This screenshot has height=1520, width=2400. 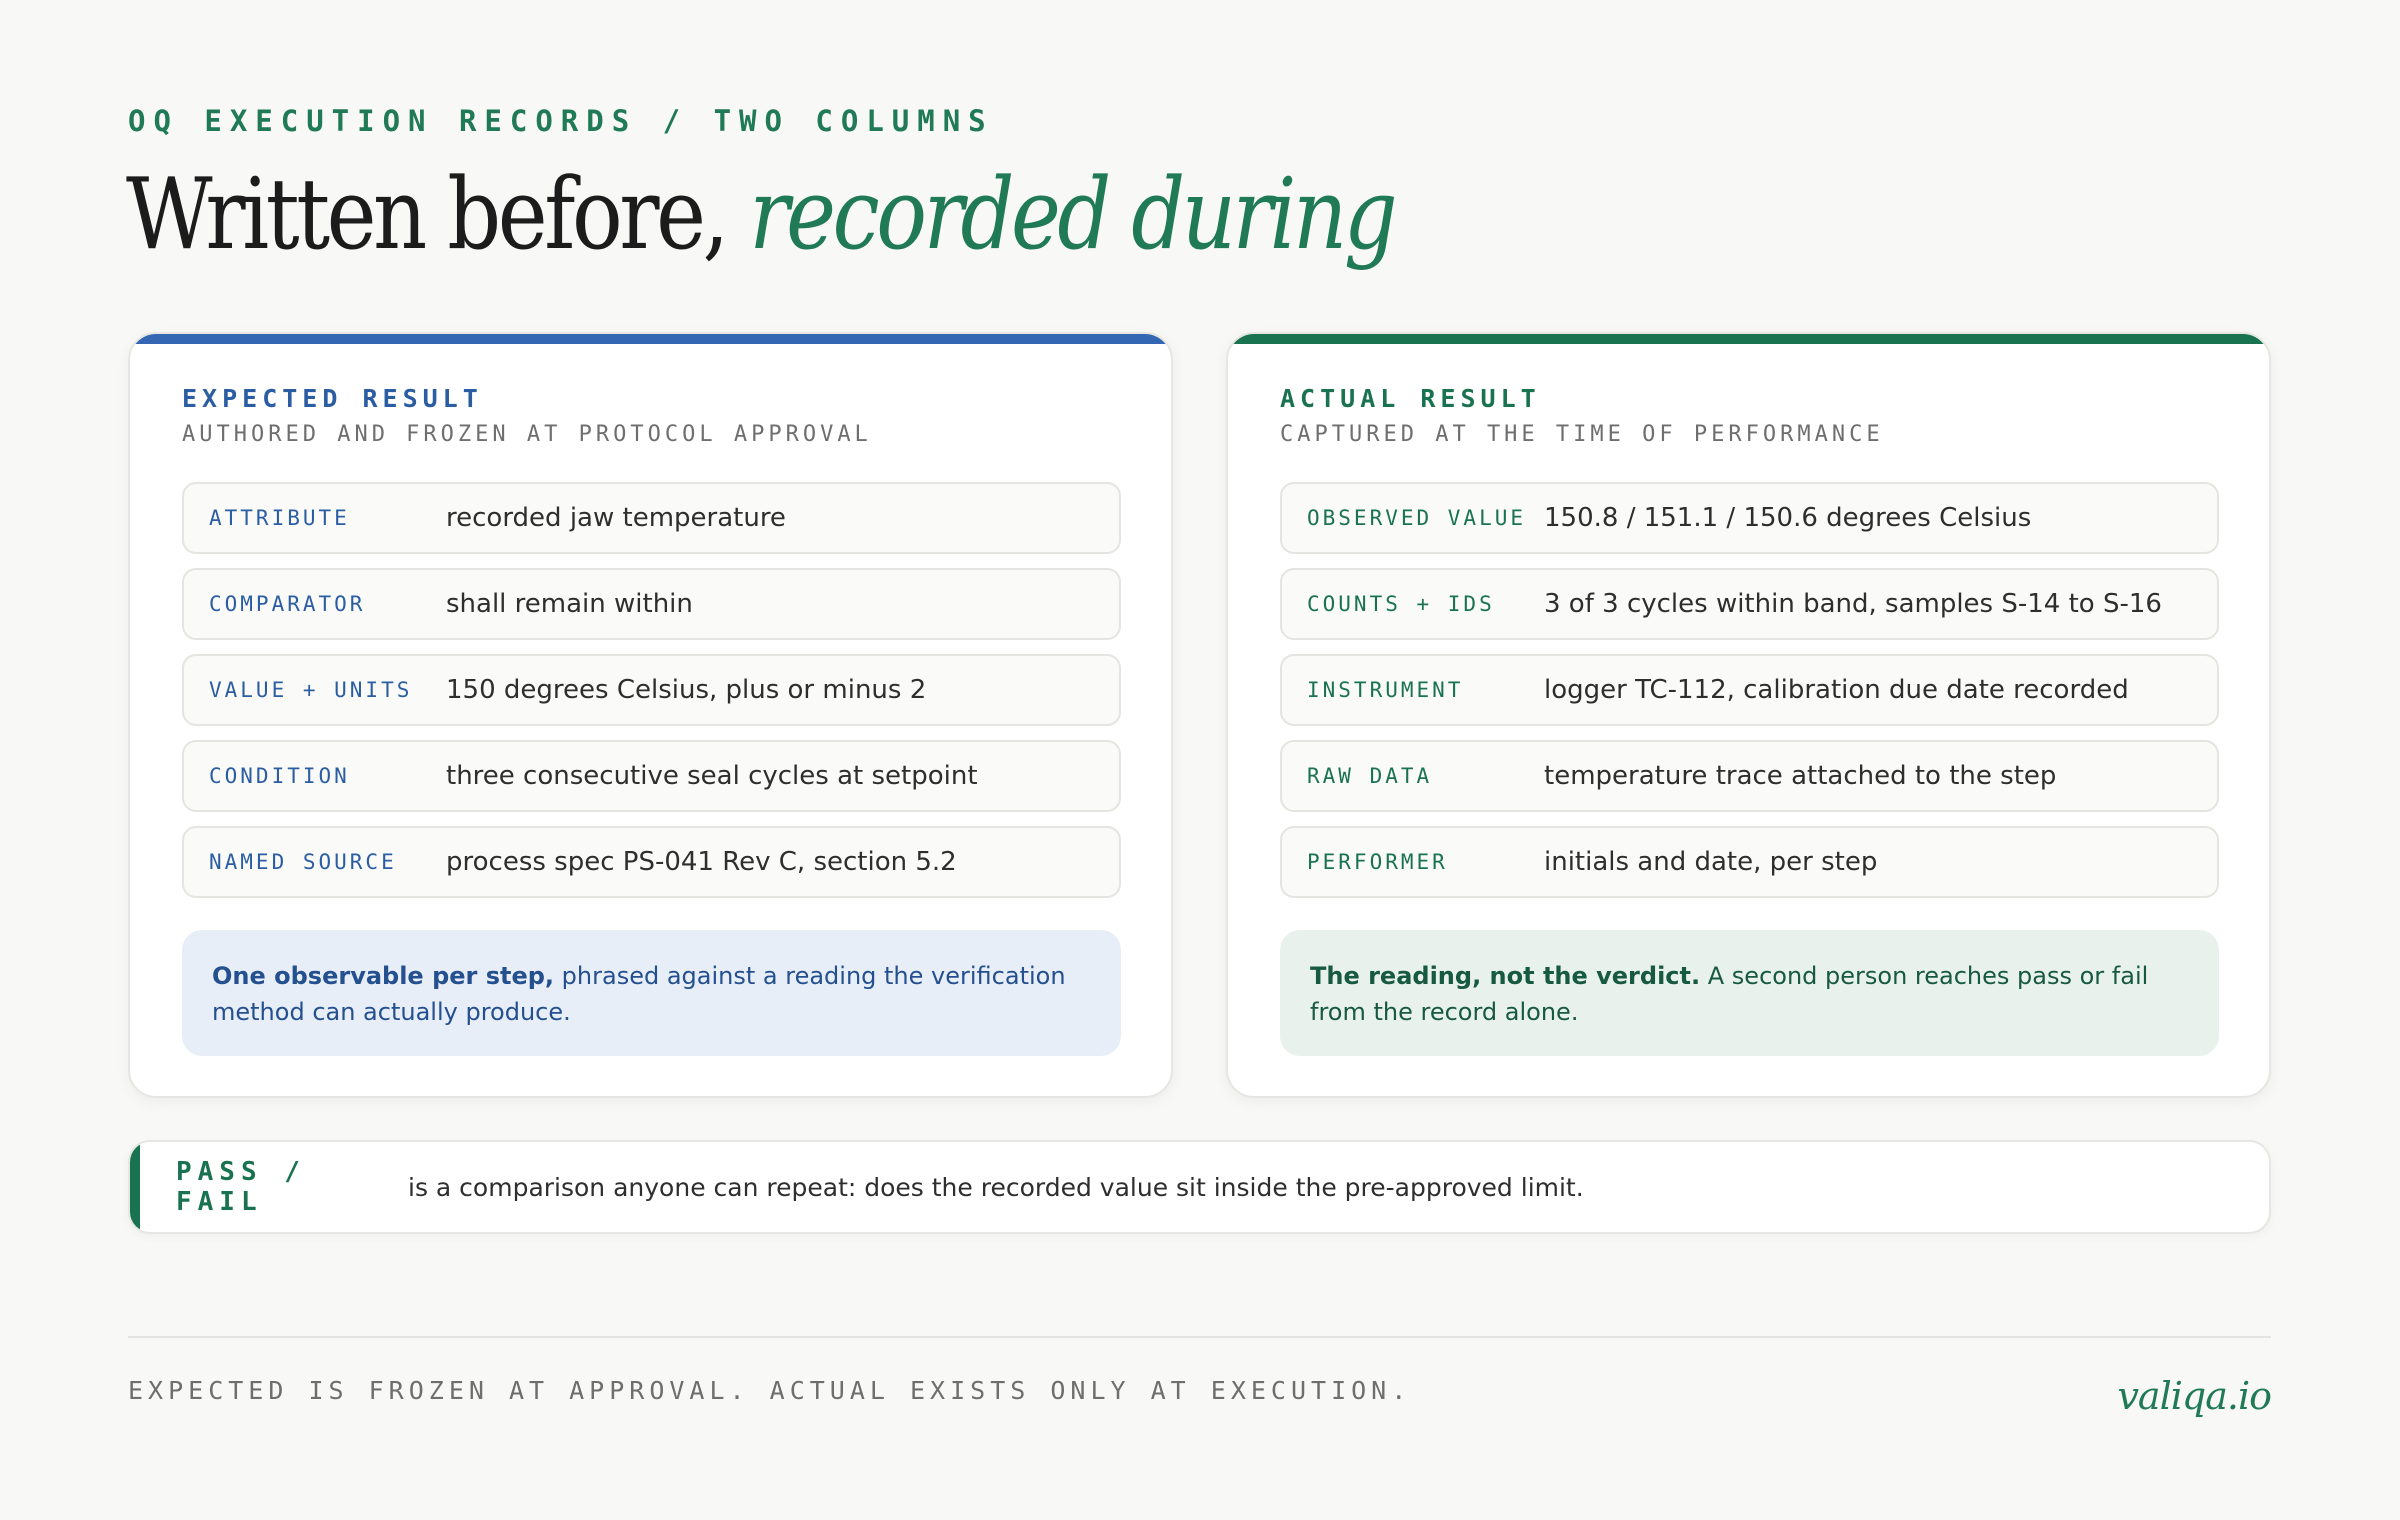 What do you see at coordinates (438, 215) in the screenshot?
I see `page-title-plain: Written before,` at bounding box center [438, 215].